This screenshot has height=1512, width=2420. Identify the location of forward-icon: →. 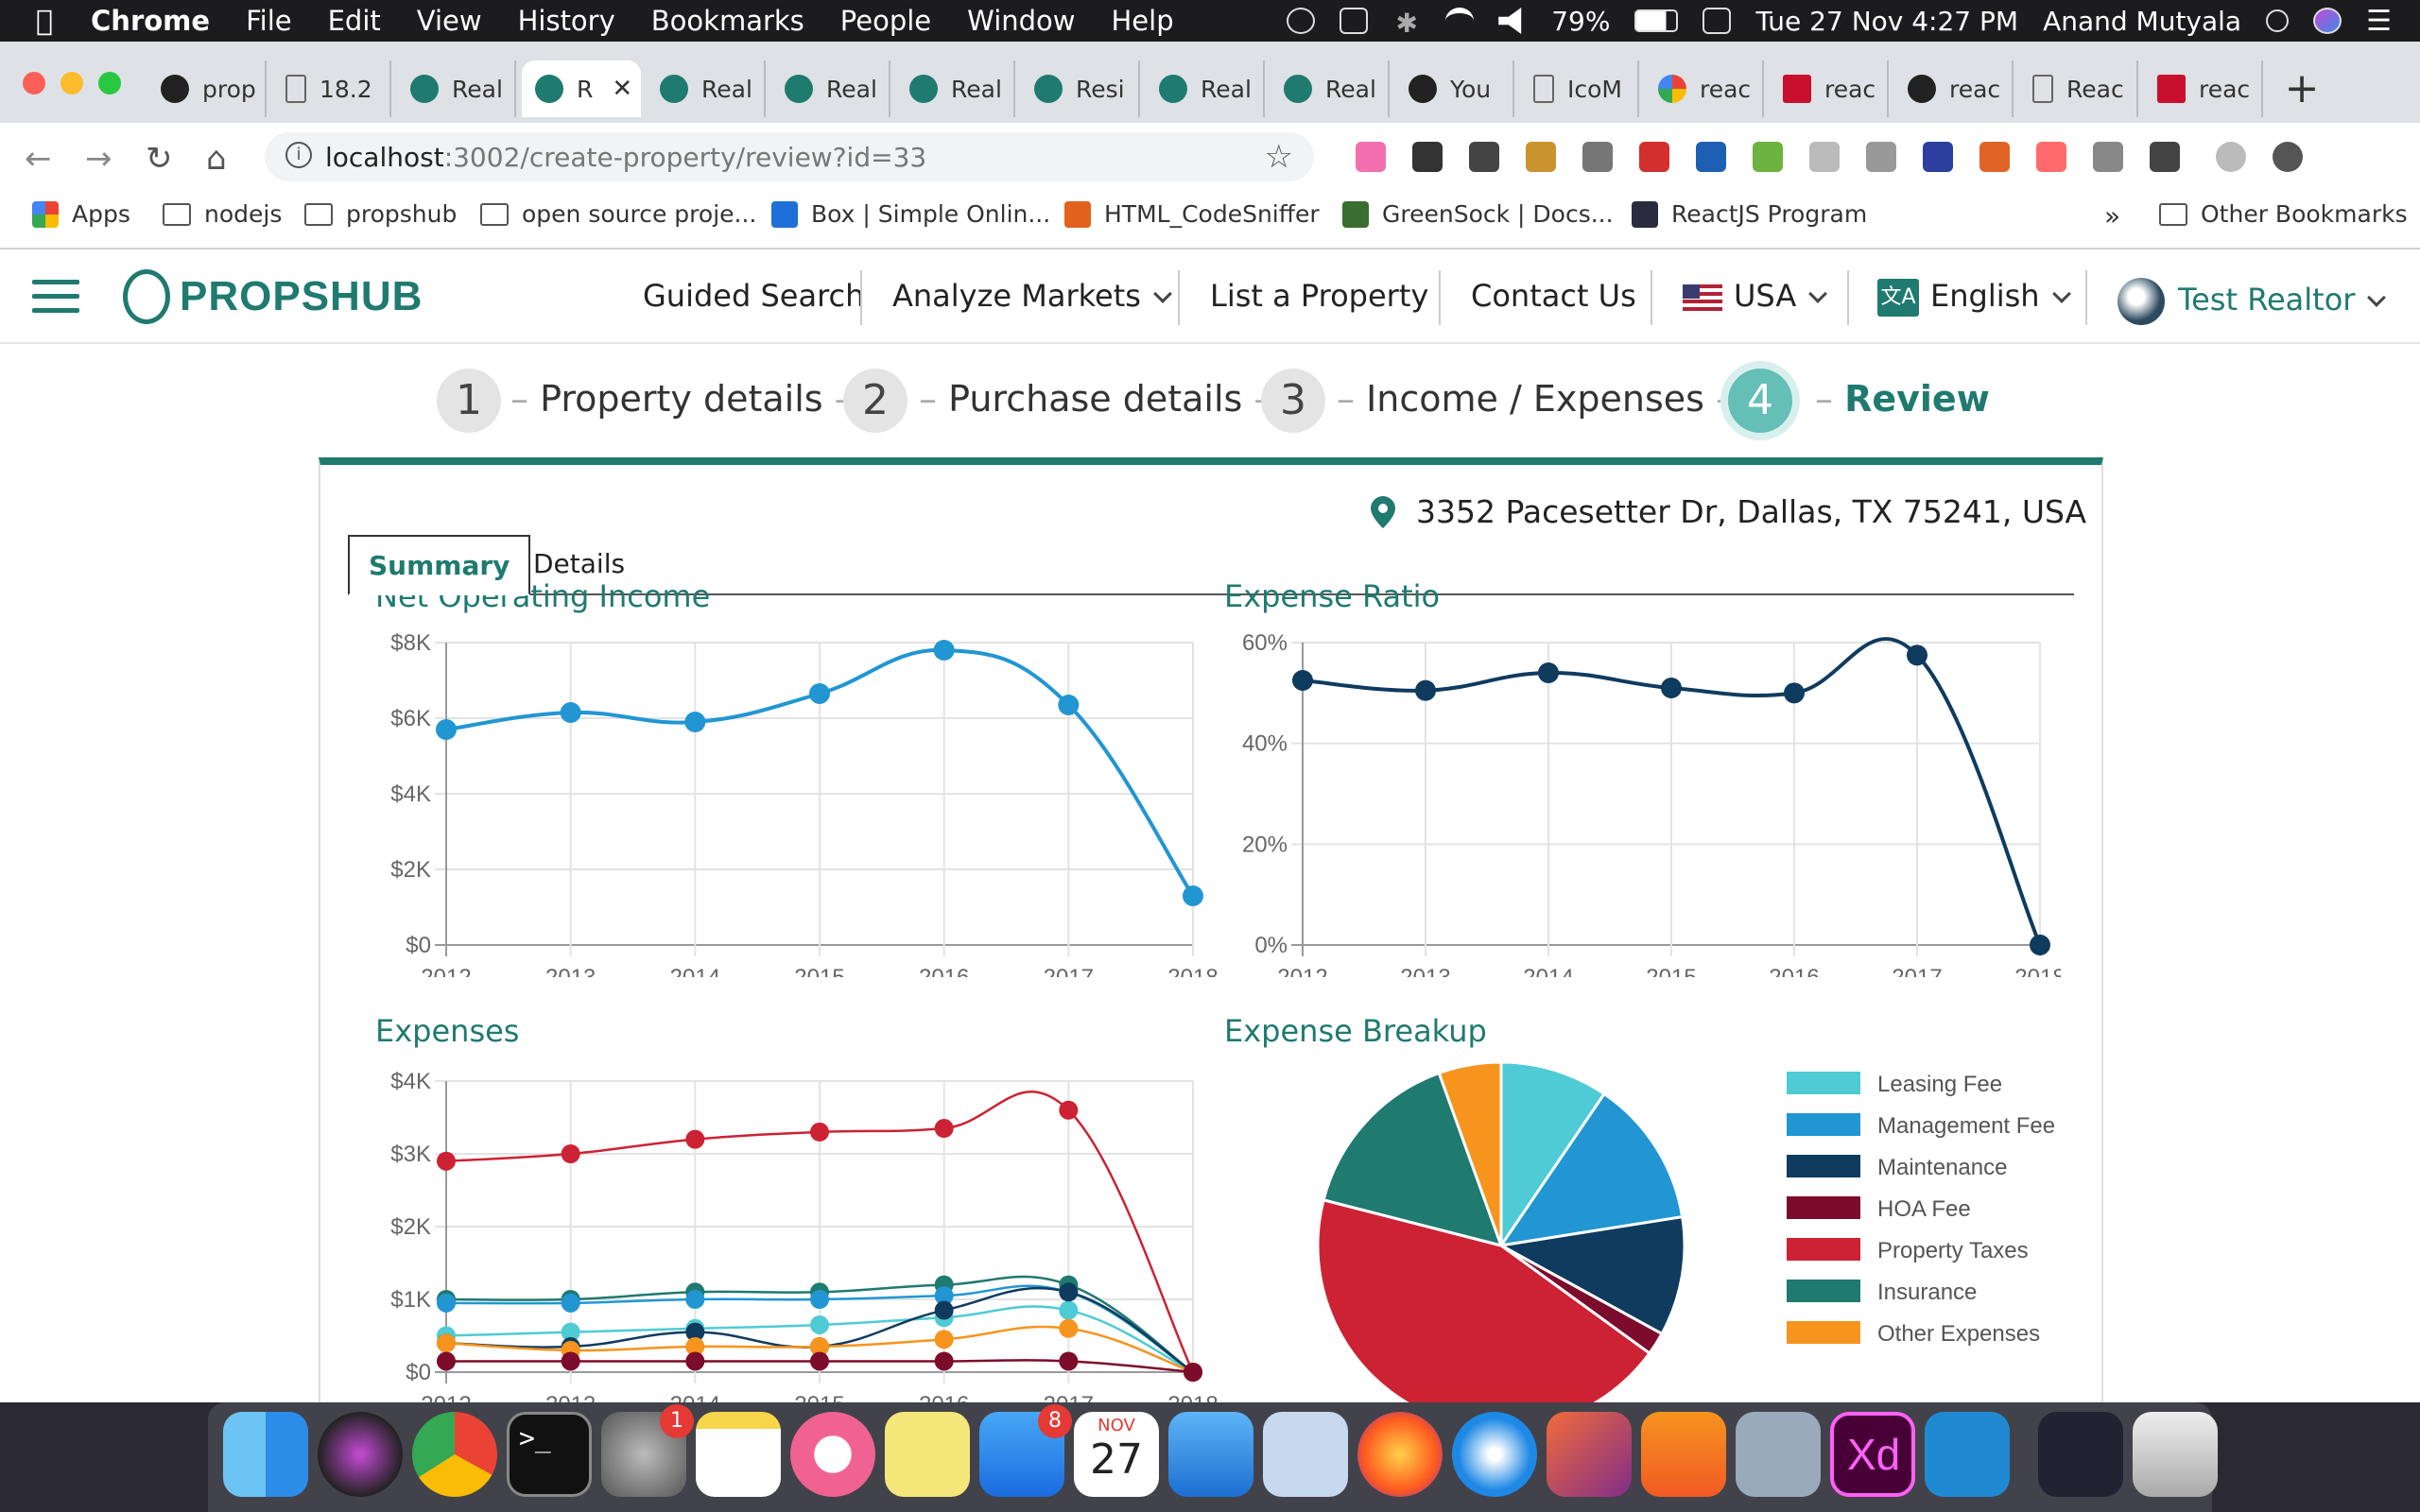
(99, 159).